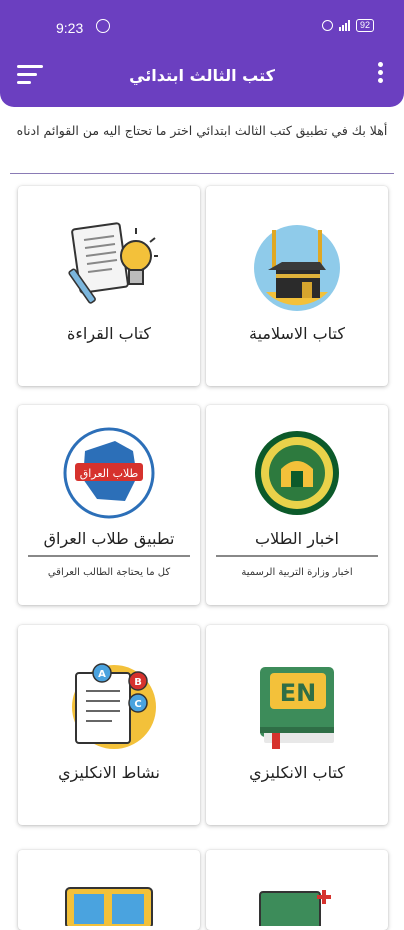  I want to click on card-english-book: EN كتاب الانكليزي, so click(297, 725).